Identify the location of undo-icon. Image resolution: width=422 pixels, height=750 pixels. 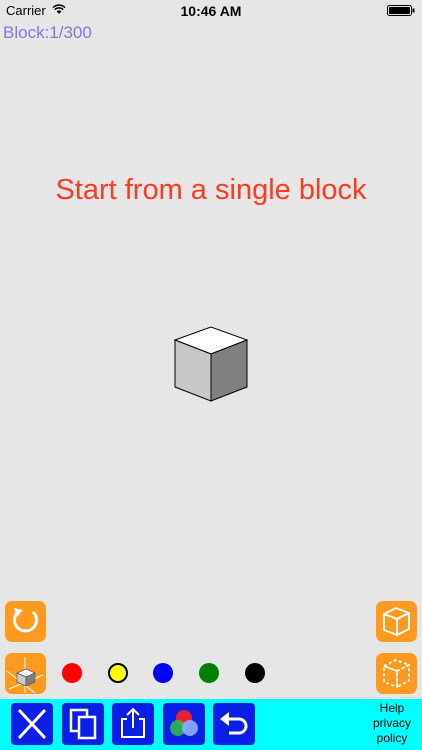
(234, 723).